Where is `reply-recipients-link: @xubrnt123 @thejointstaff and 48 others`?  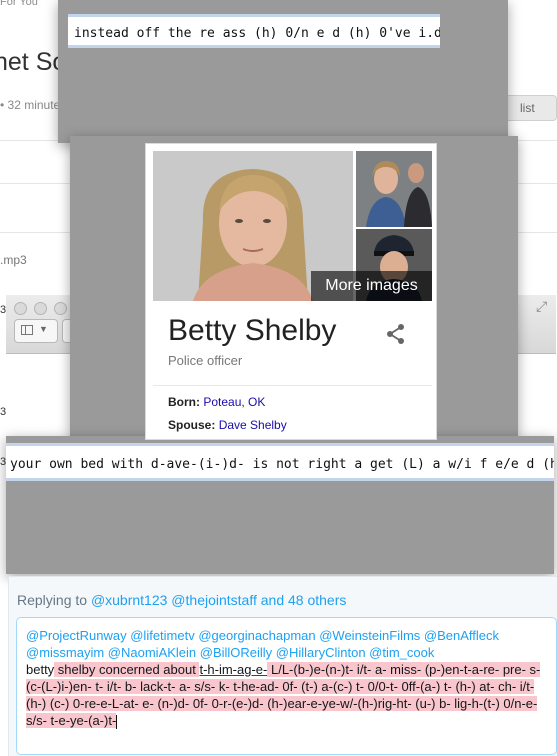
reply-recipients-link: @xubrnt123 @thejointstaff and 48 others is located at coordinates (218, 600).